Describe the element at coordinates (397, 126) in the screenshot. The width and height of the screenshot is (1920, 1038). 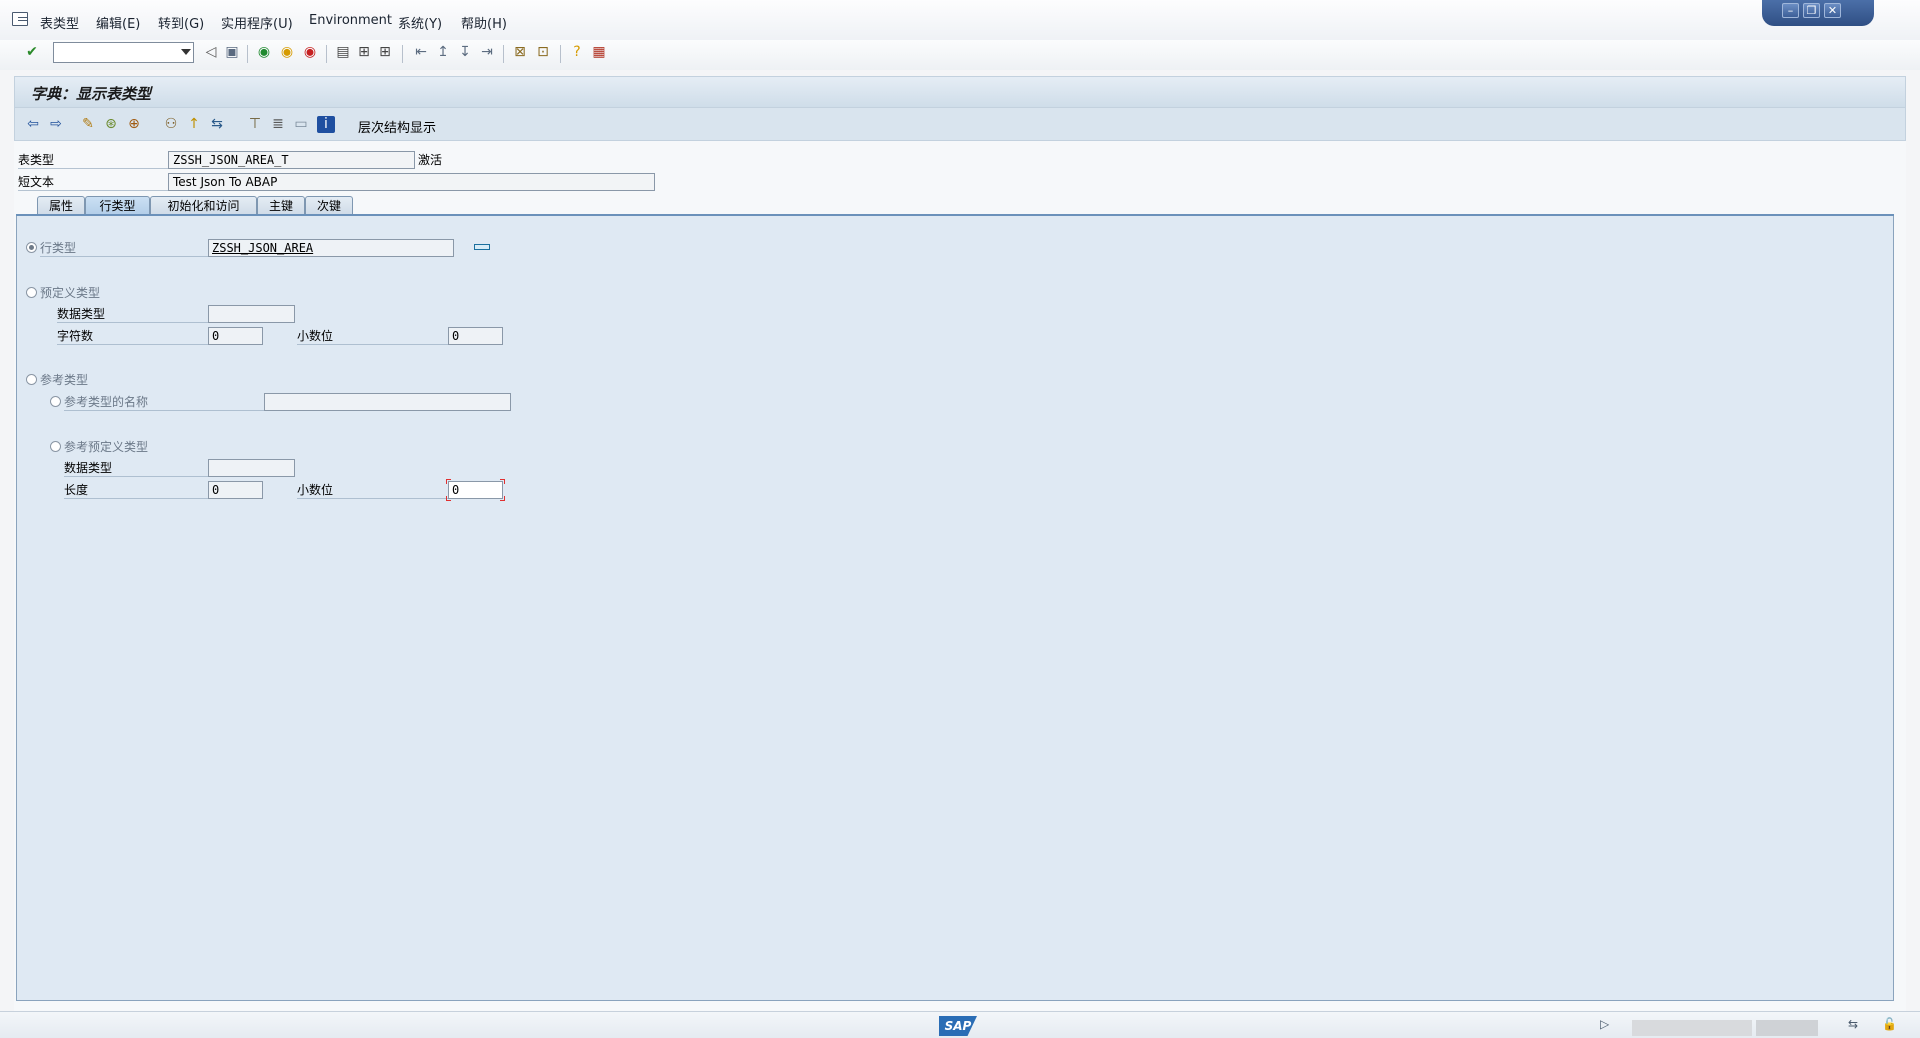
I see `hierarchy-display-button: 层次结构显示` at that location.